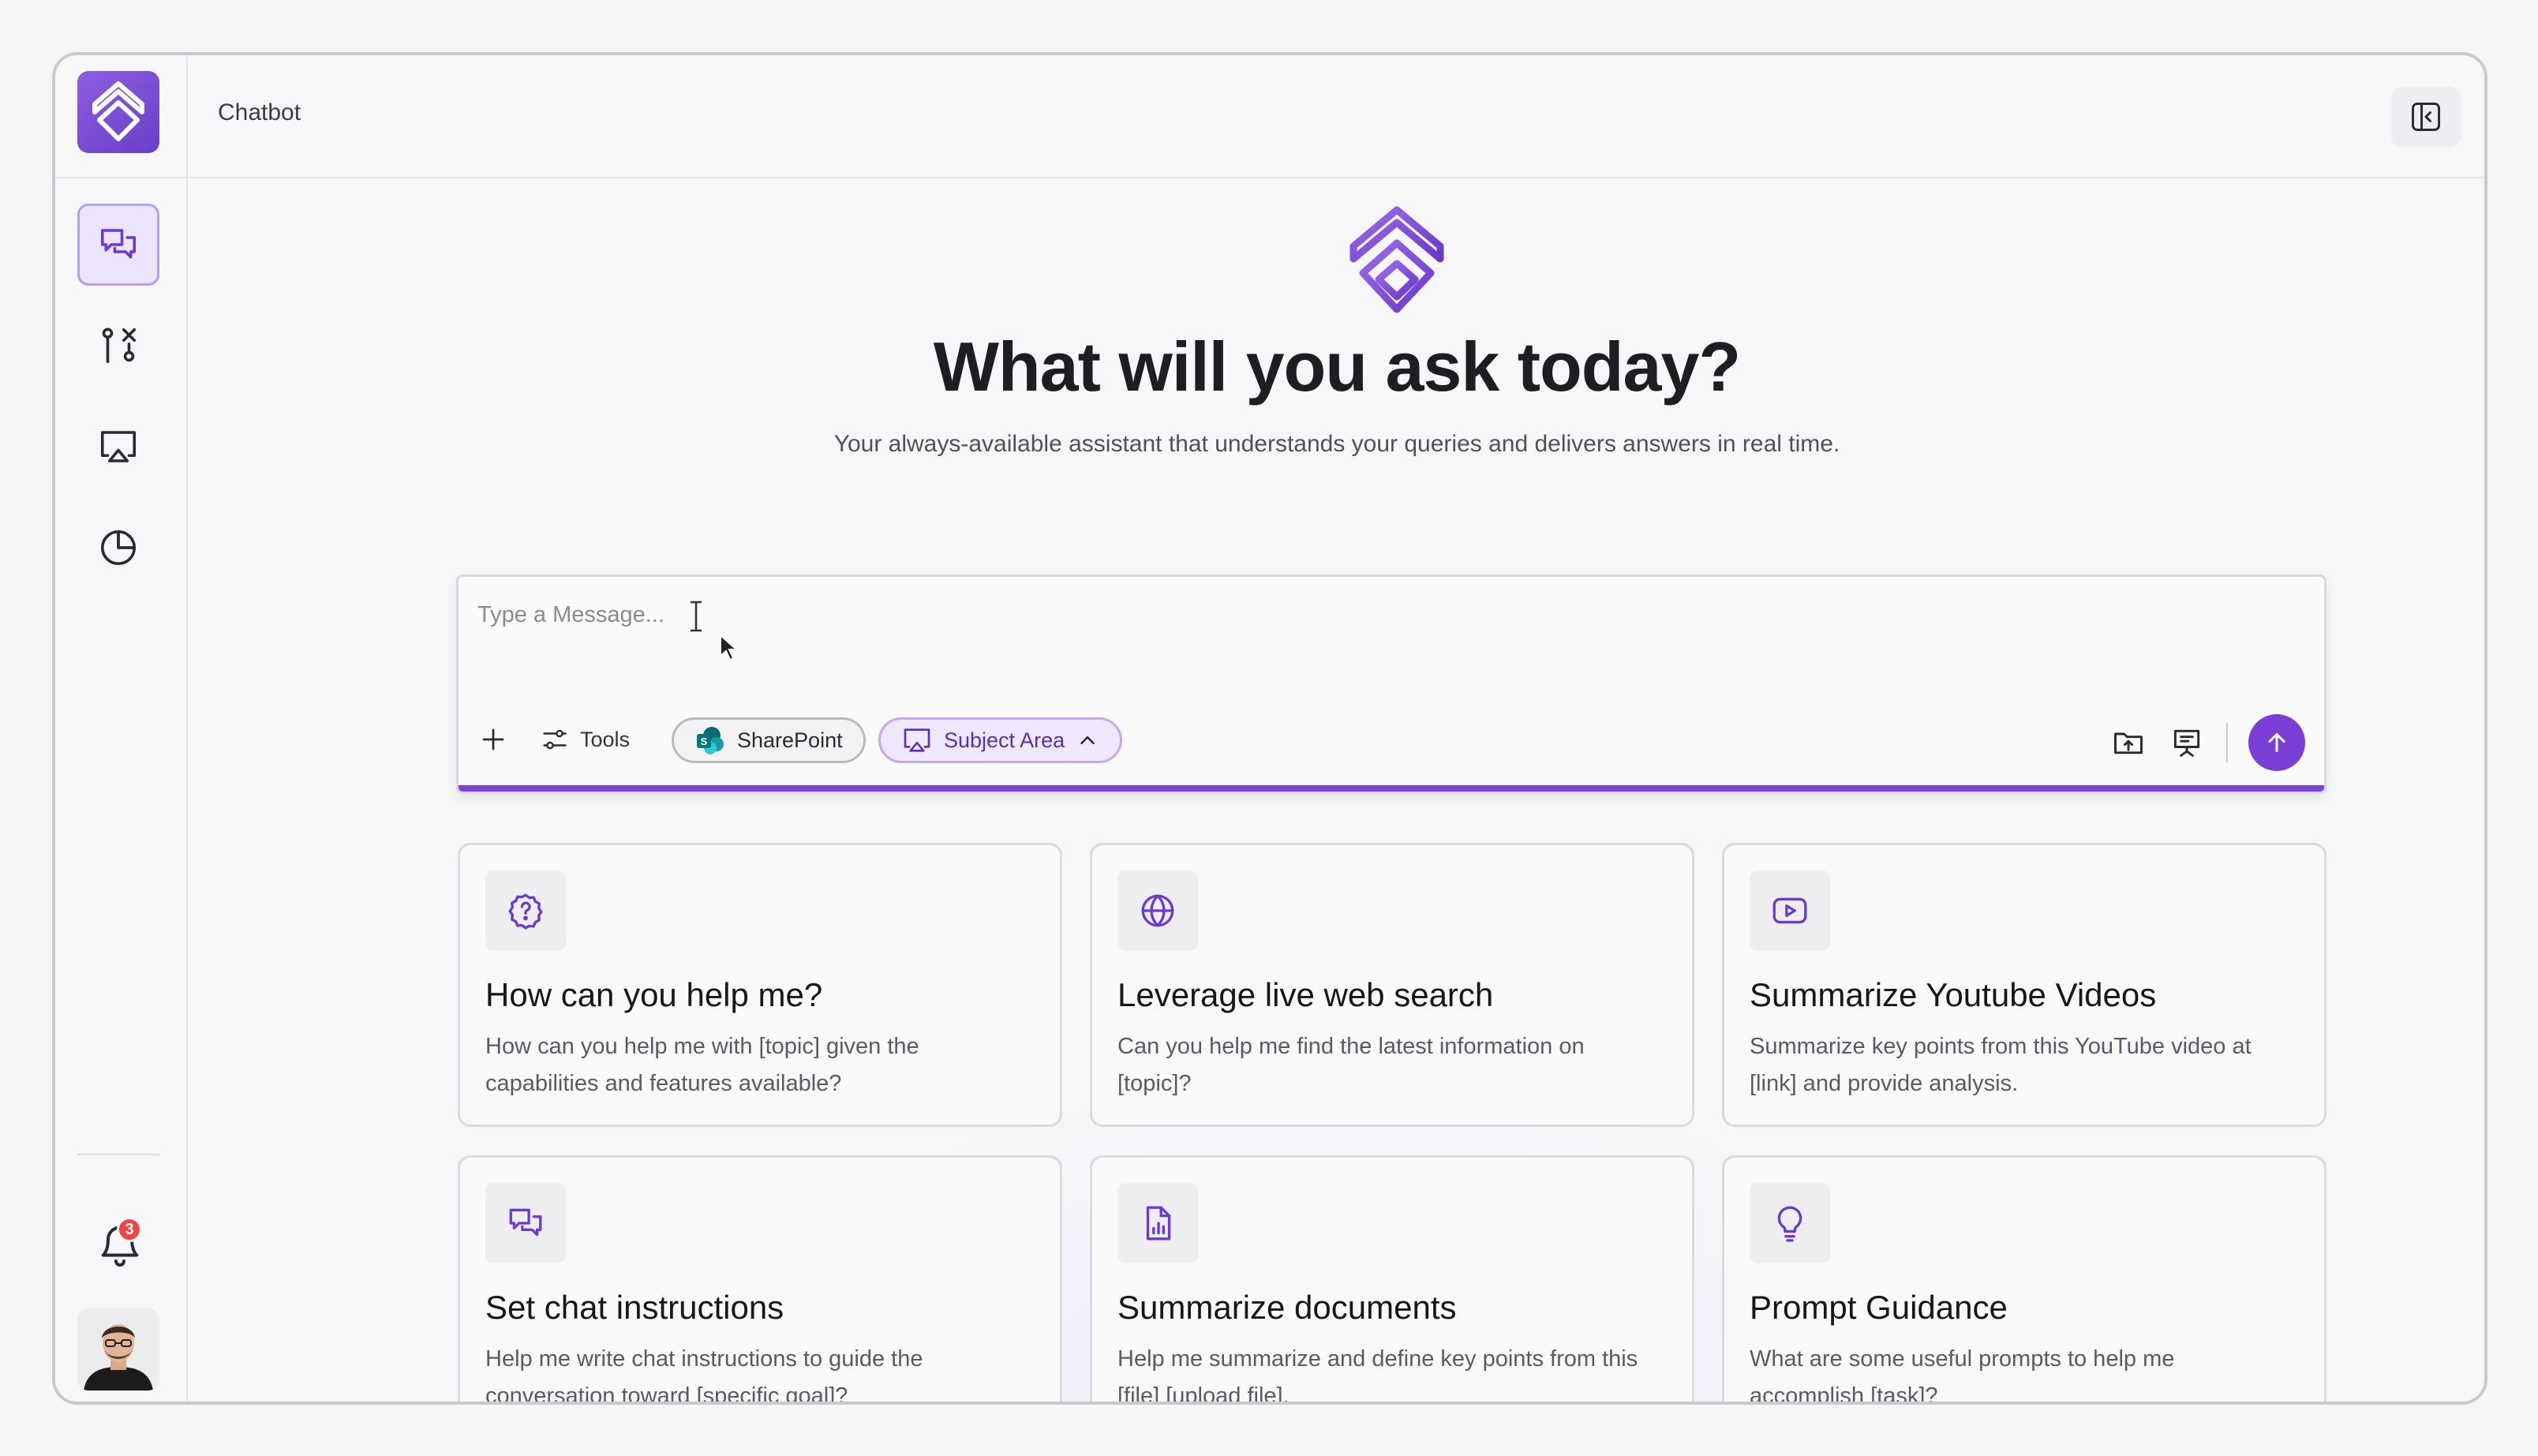  I want to click on folder-upload-icon, so click(2128, 743).